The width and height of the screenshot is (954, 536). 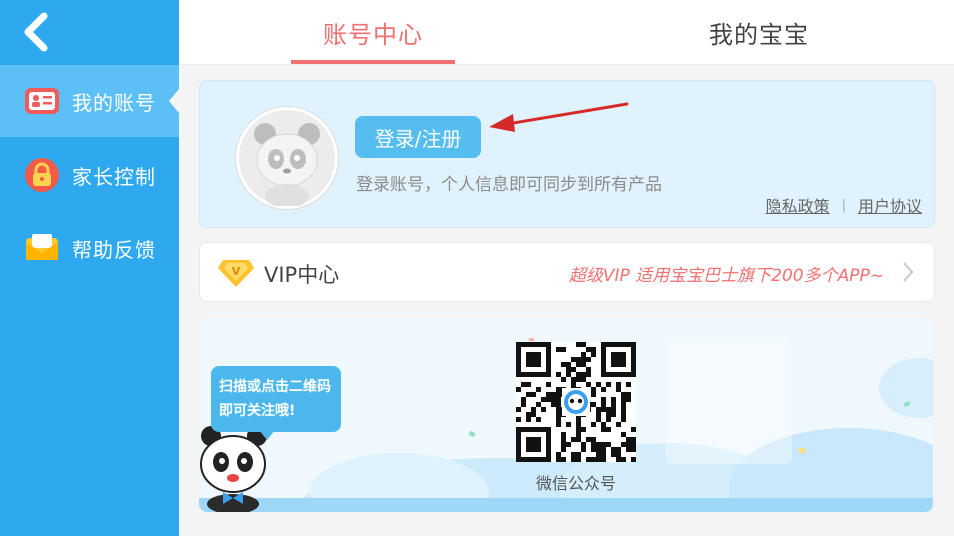 I want to click on vip-diamond-icon: V, so click(x=236, y=275).